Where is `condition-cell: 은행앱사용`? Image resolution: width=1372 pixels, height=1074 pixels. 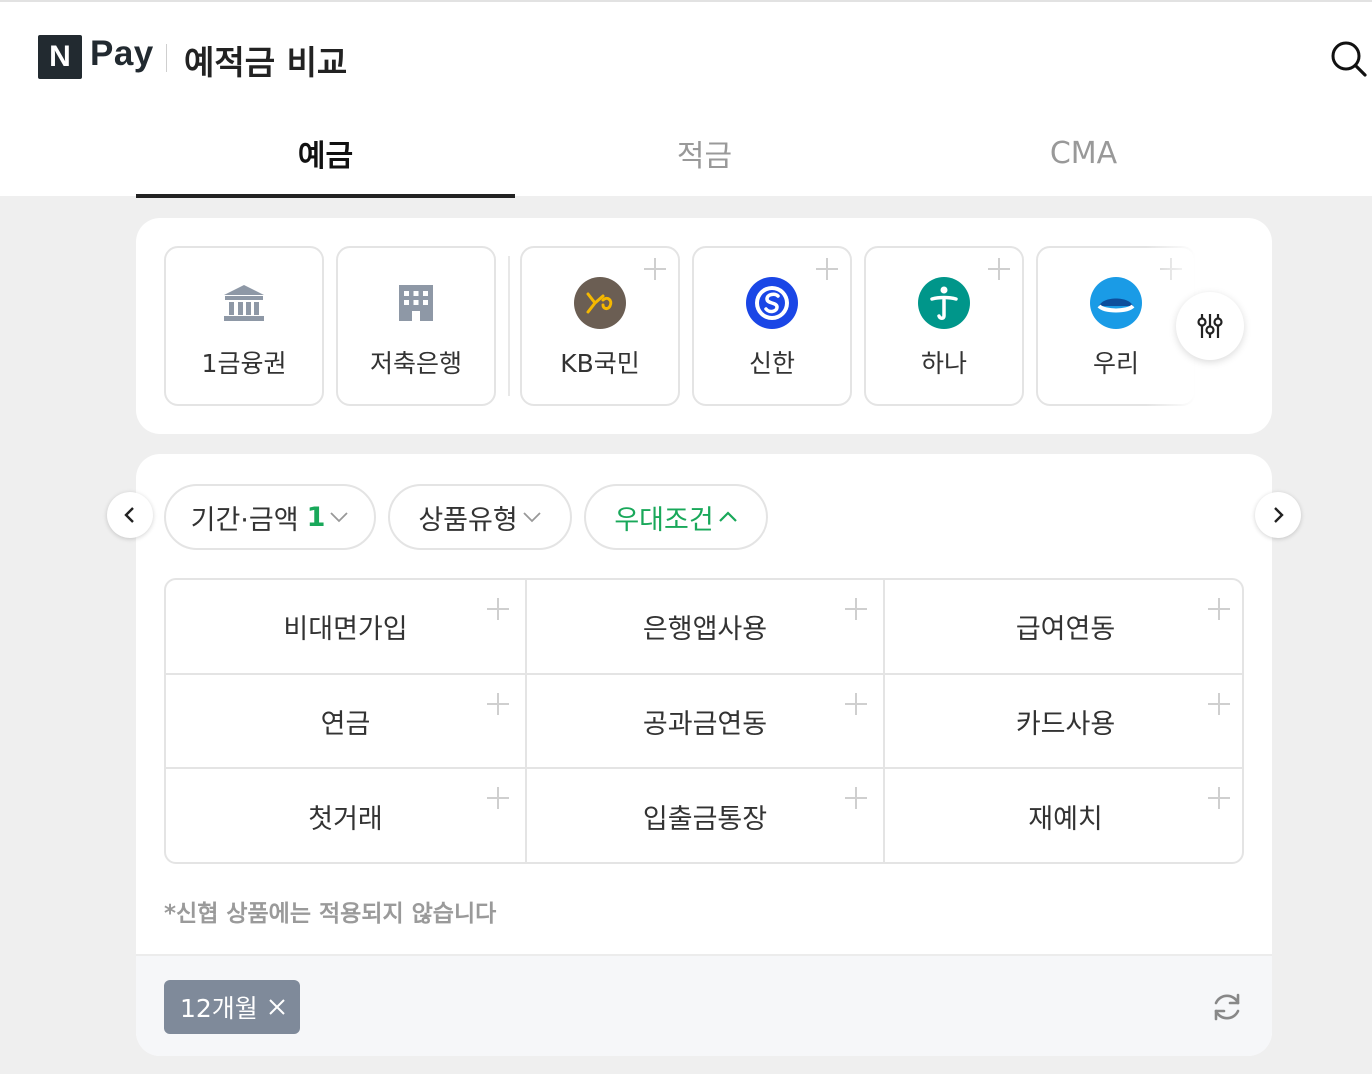
condition-cell: 은행앱사용 is located at coordinates (706, 627).